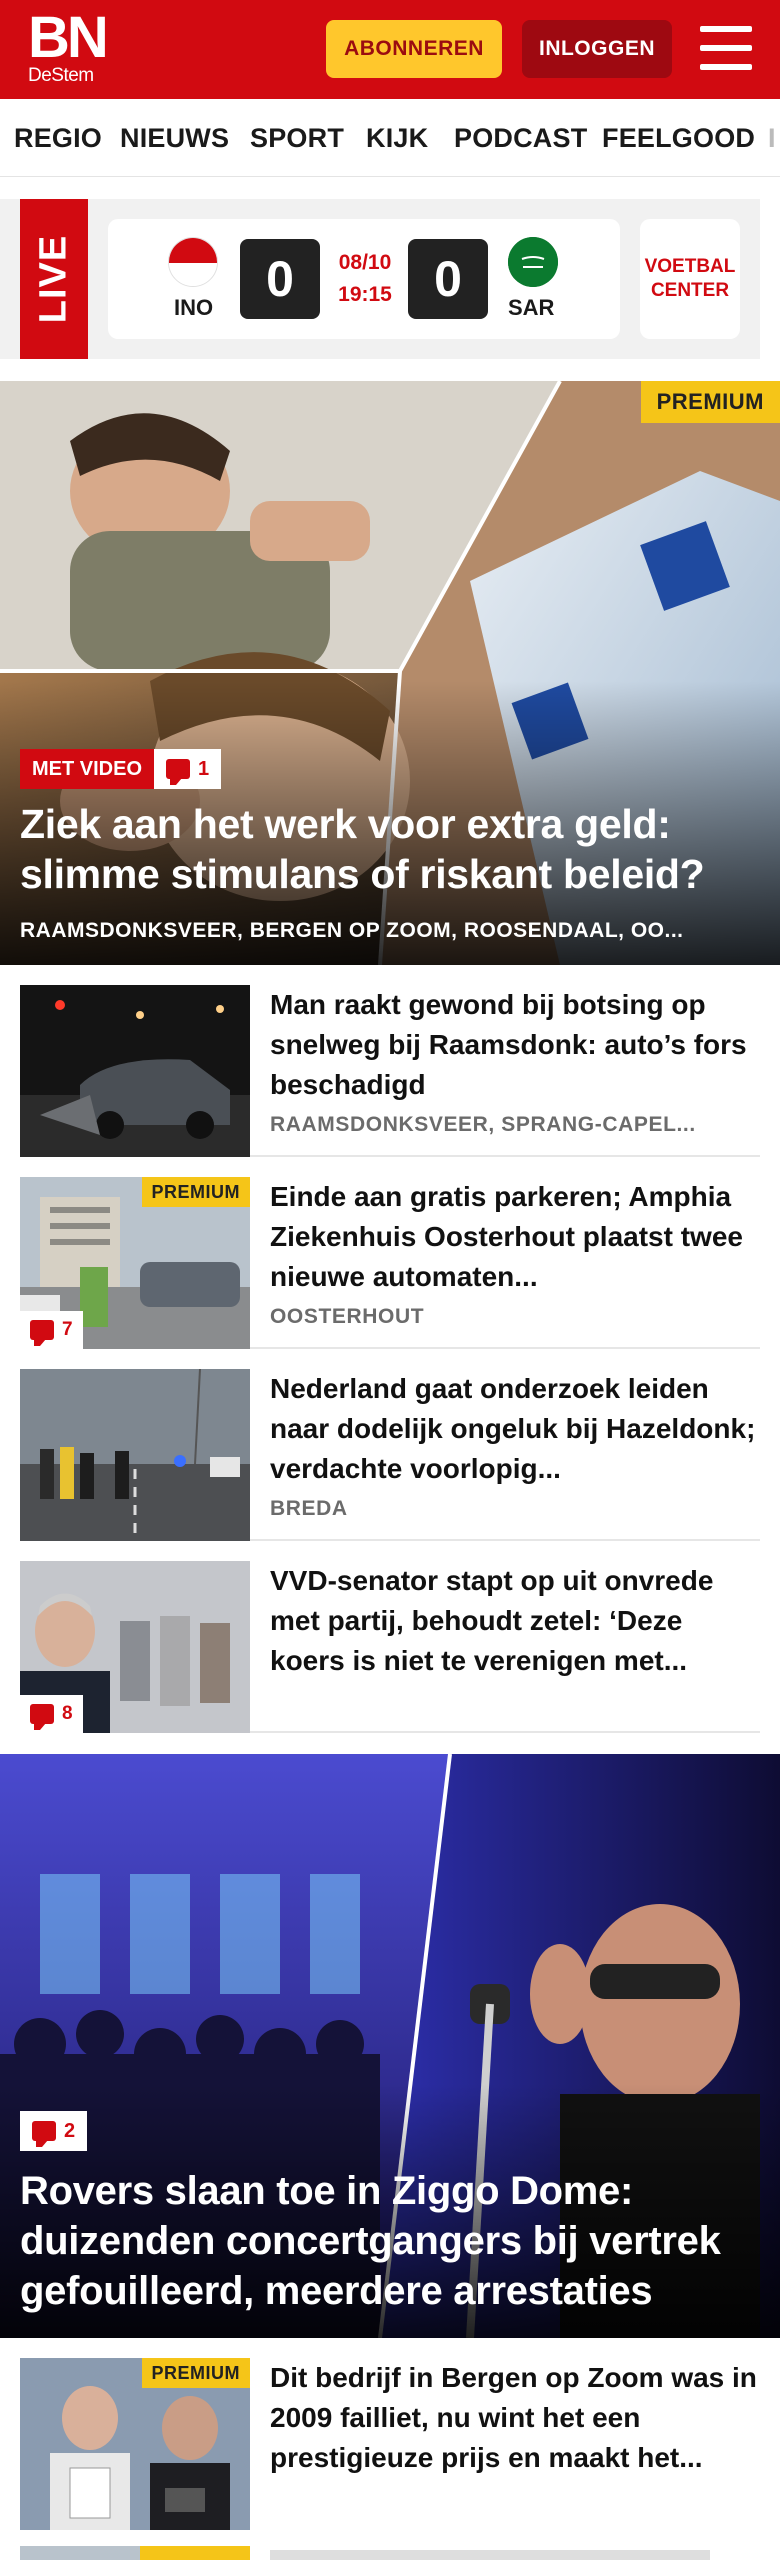 This screenshot has width=780, height=2560. What do you see at coordinates (690, 266) in the screenshot?
I see `voetbal-center-label-1: VOETBAL` at bounding box center [690, 266].